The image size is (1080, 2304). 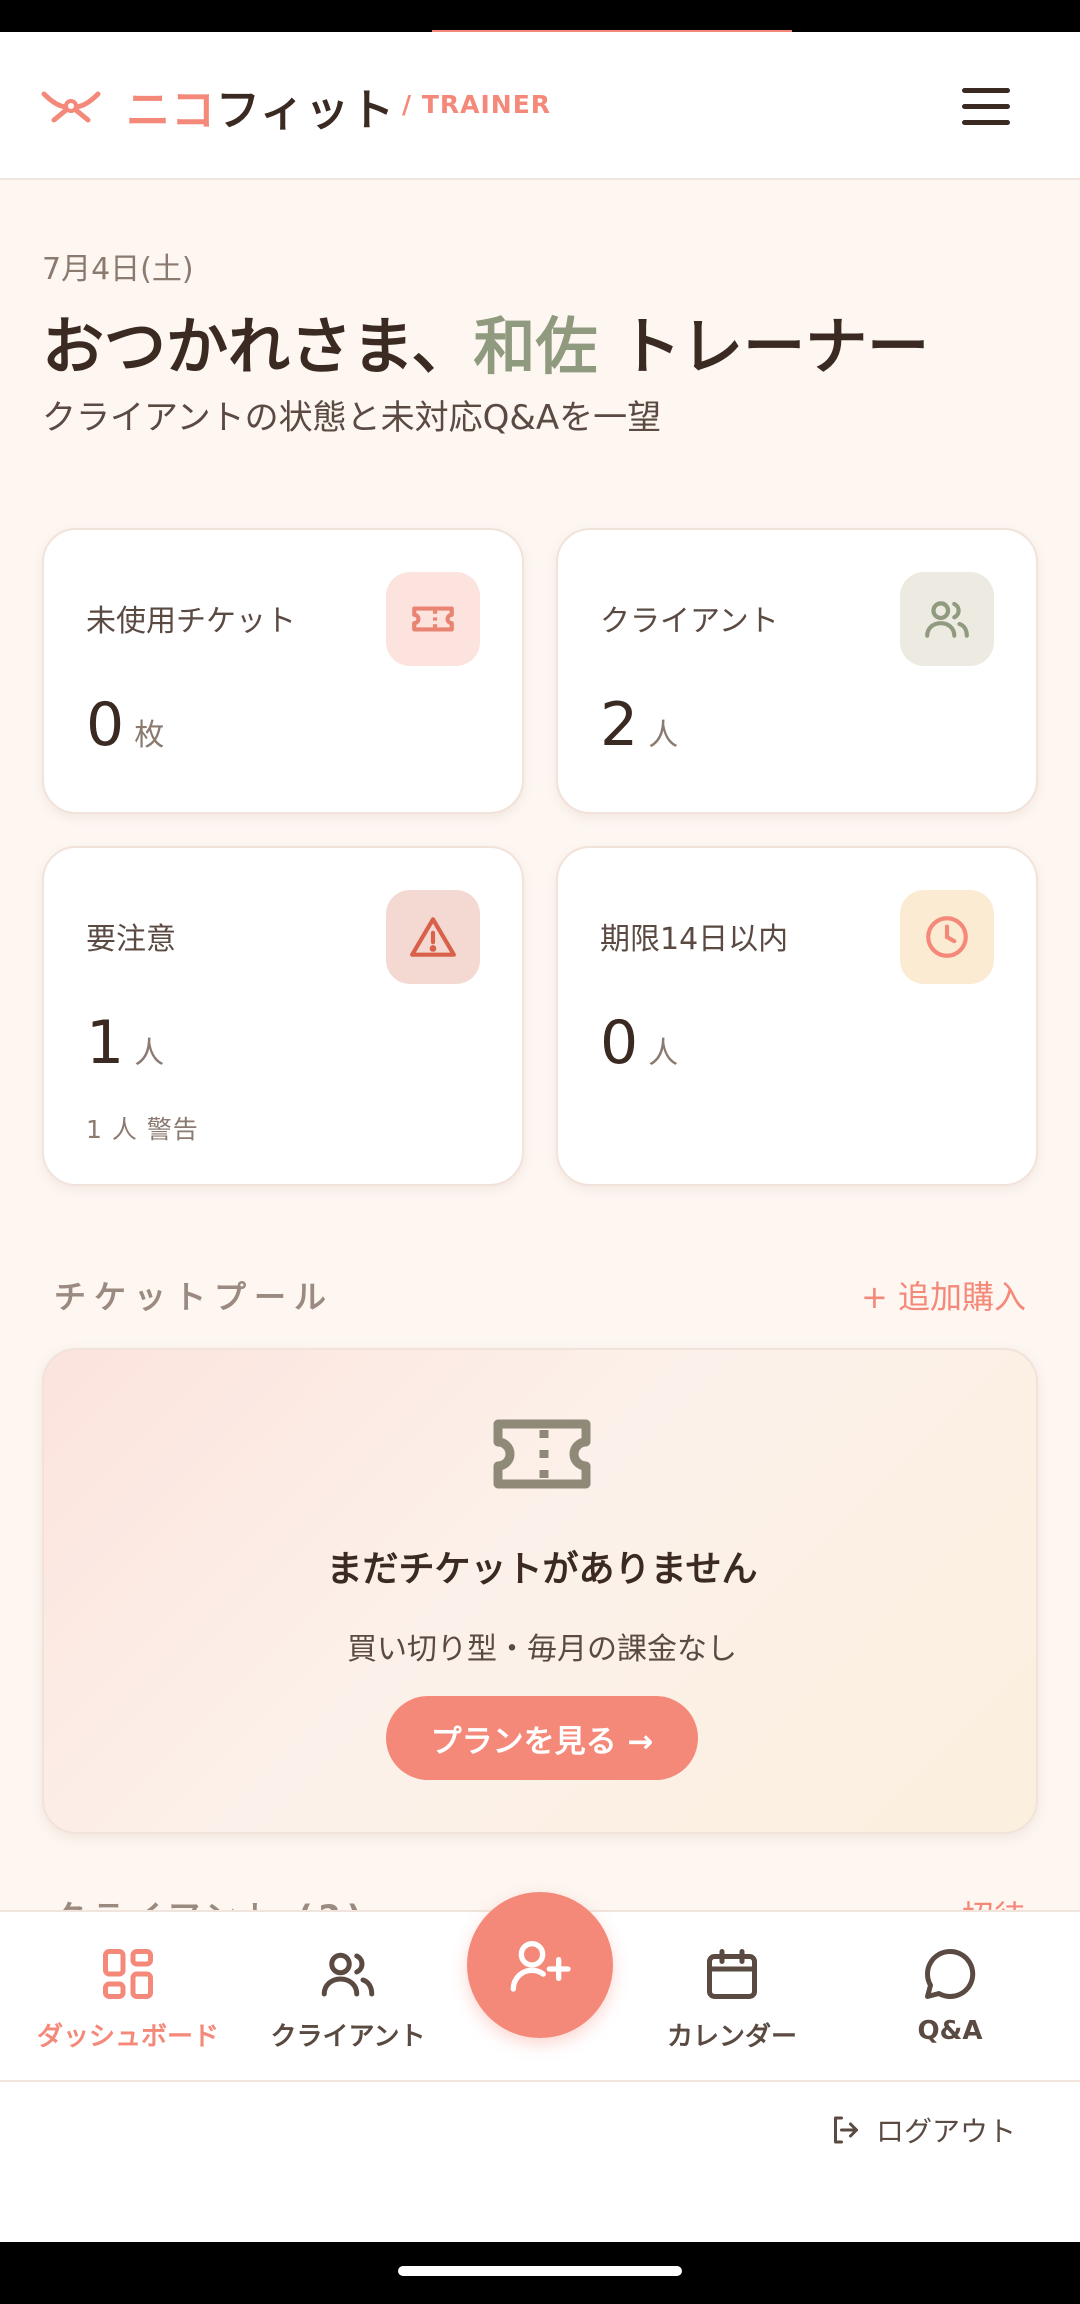 What do you see at coordinates (477, 104) in the screenshot?
I see `role-label: / TRAINER` at bounding box center [477, 104].